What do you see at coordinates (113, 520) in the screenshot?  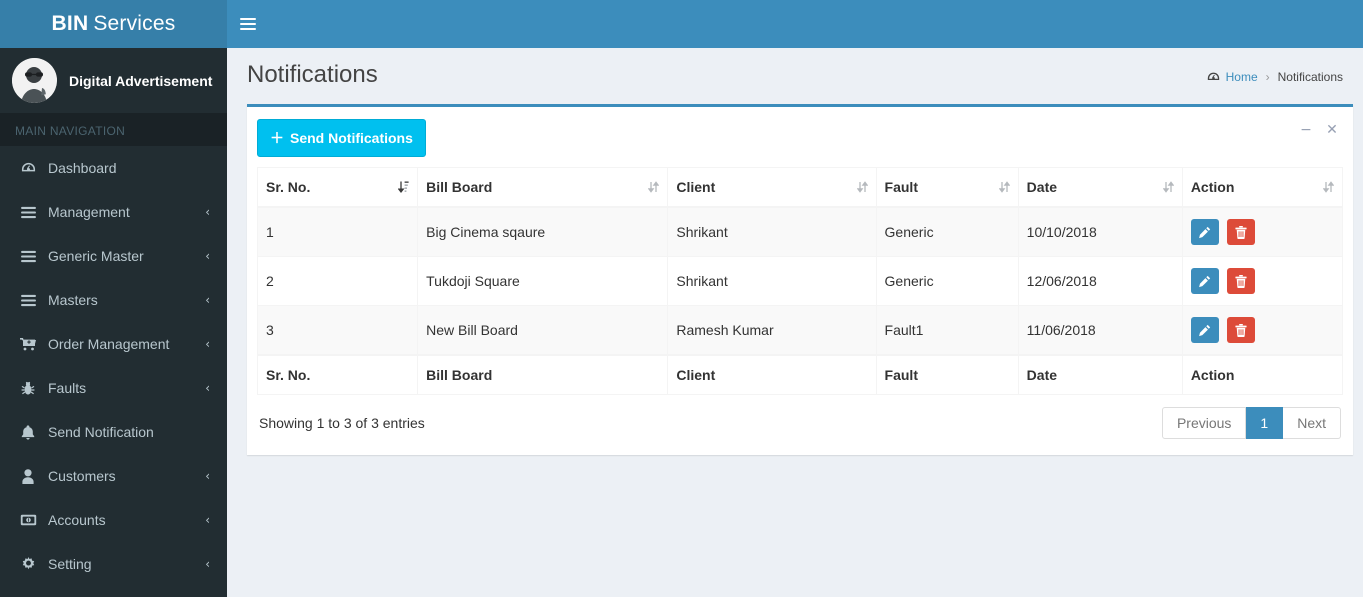 I see `sidebar-item-accounts: Accounts ‹` at bounding box center [113, 520].